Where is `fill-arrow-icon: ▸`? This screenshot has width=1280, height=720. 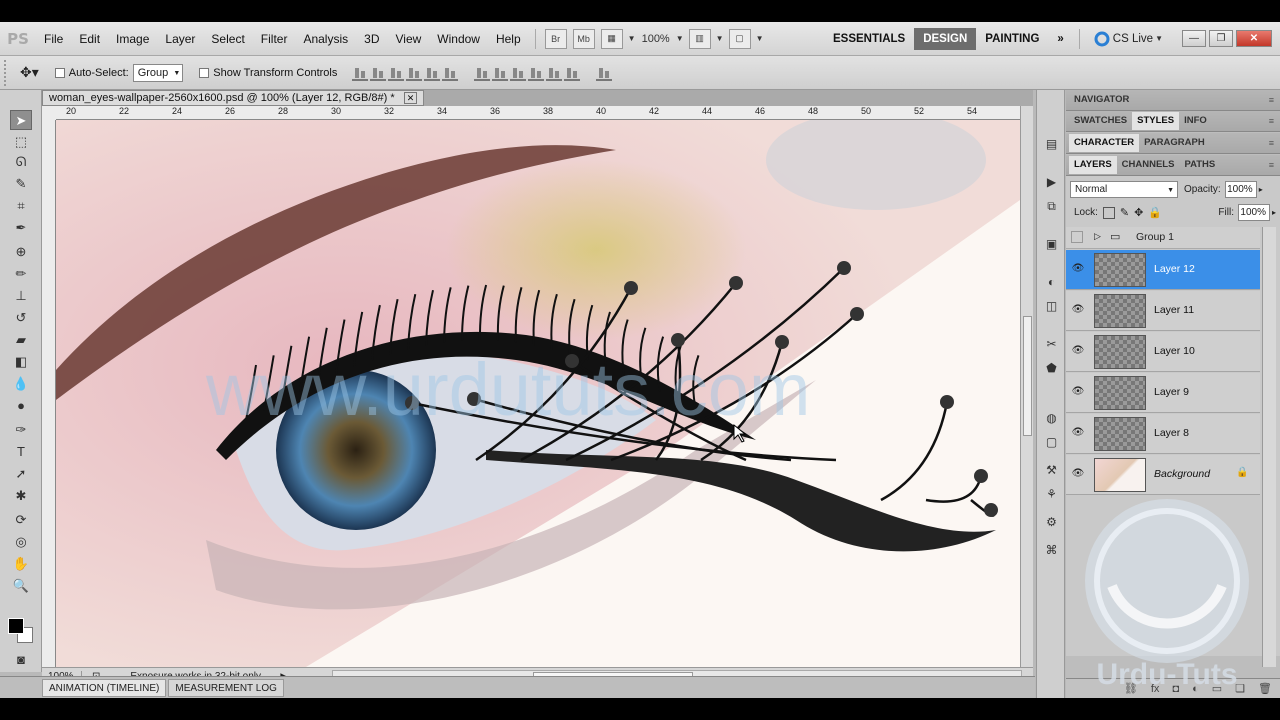 fill-arrow-icon: ▸ is located at coordinates (1274, 212).